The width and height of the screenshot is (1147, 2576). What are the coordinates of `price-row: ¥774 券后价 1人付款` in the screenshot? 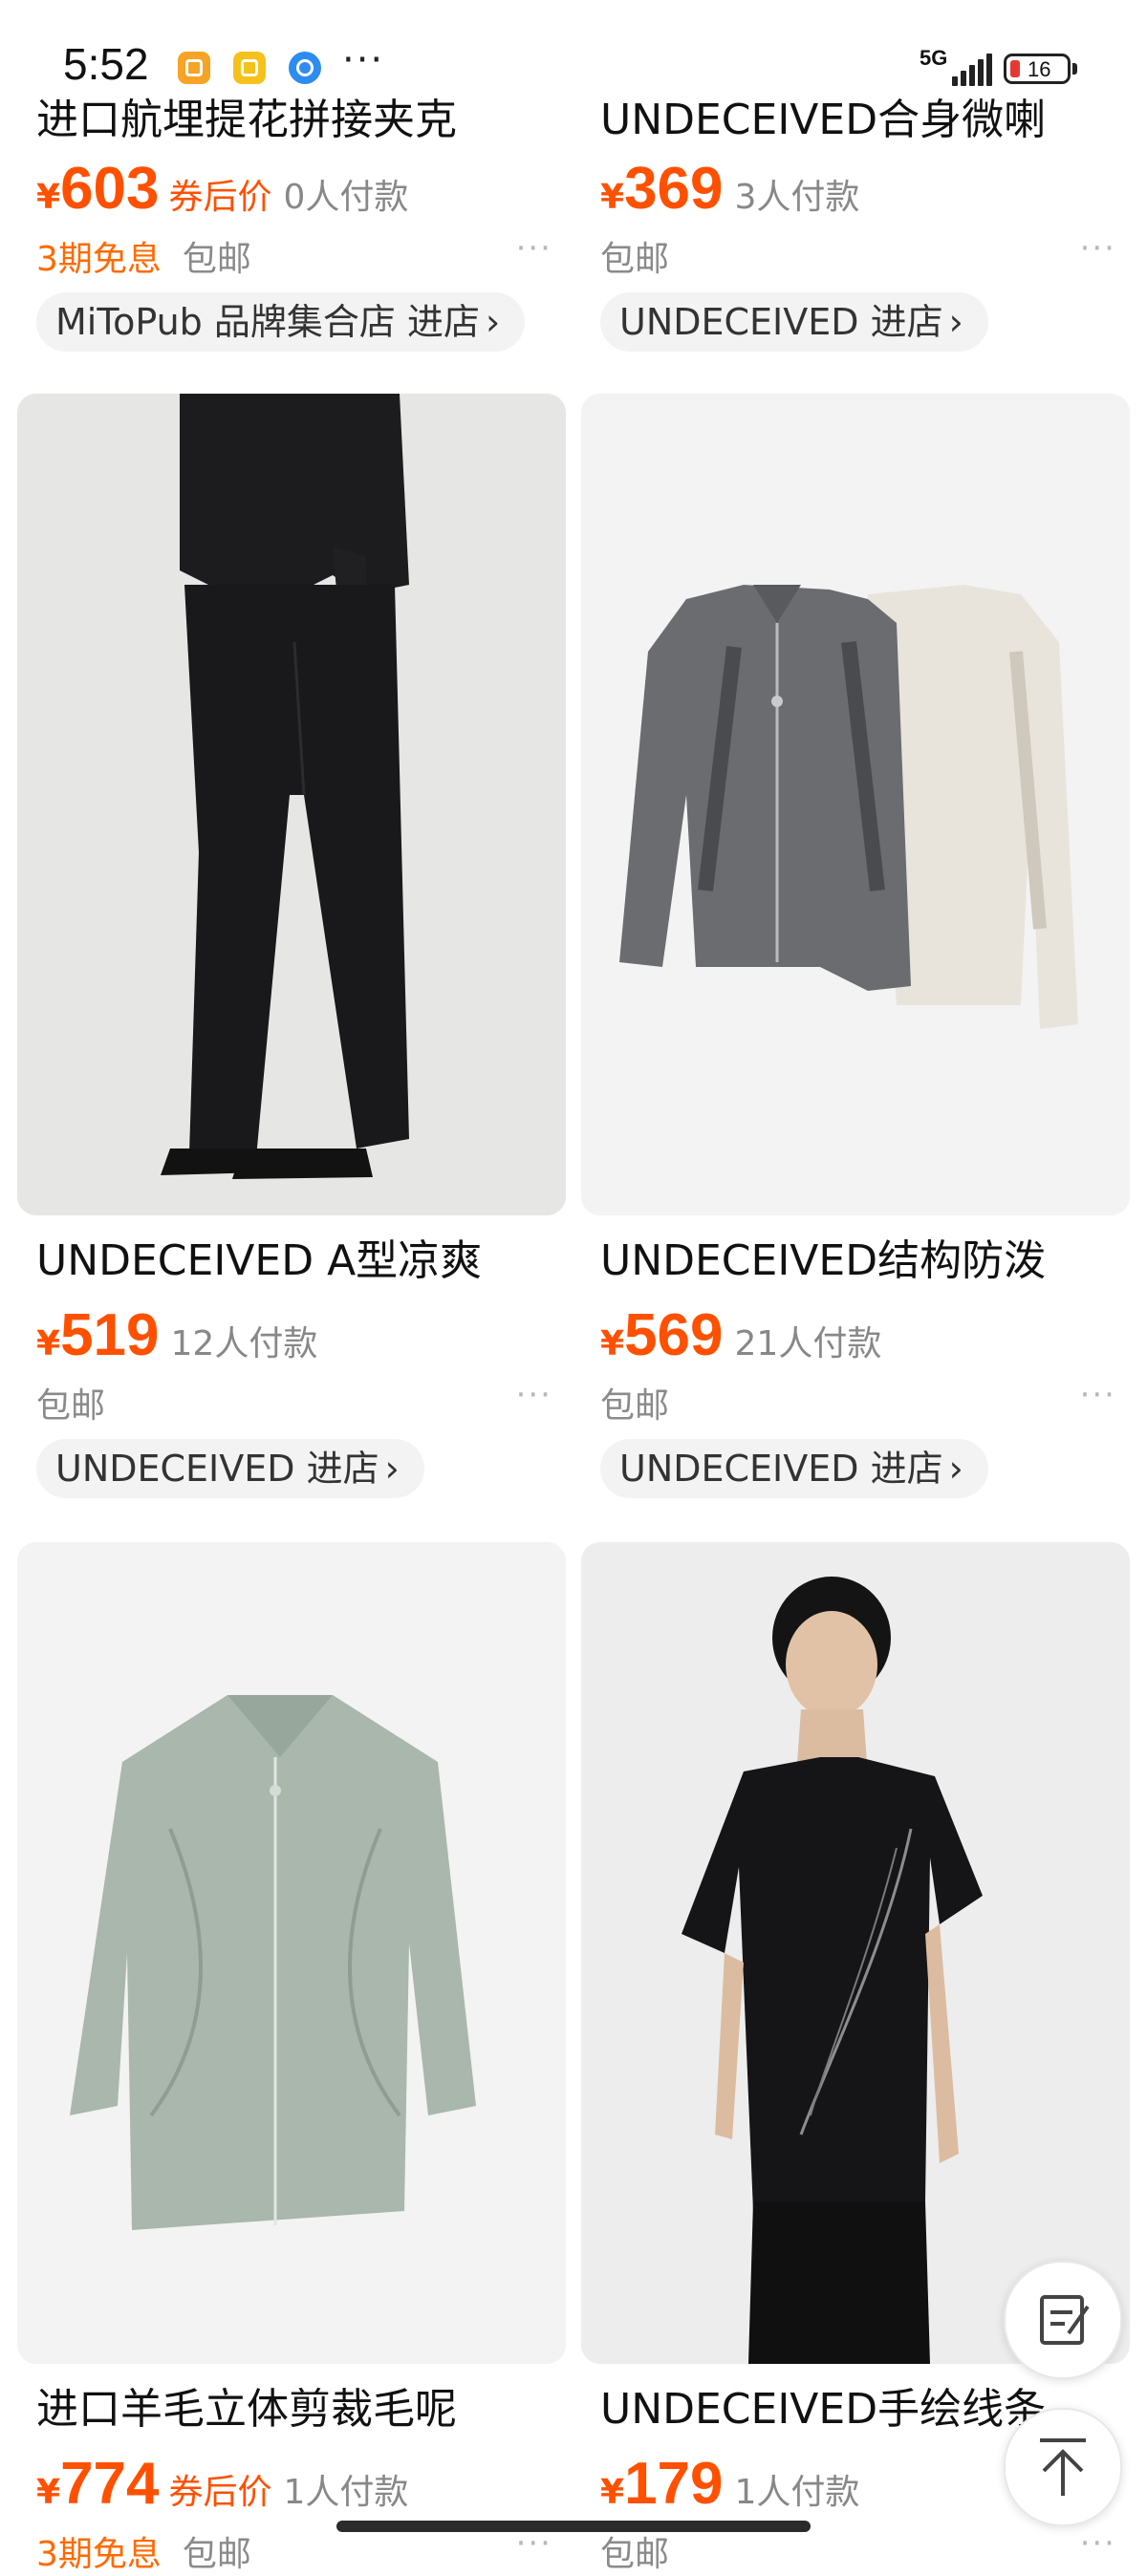 It's located at (222, 2483).